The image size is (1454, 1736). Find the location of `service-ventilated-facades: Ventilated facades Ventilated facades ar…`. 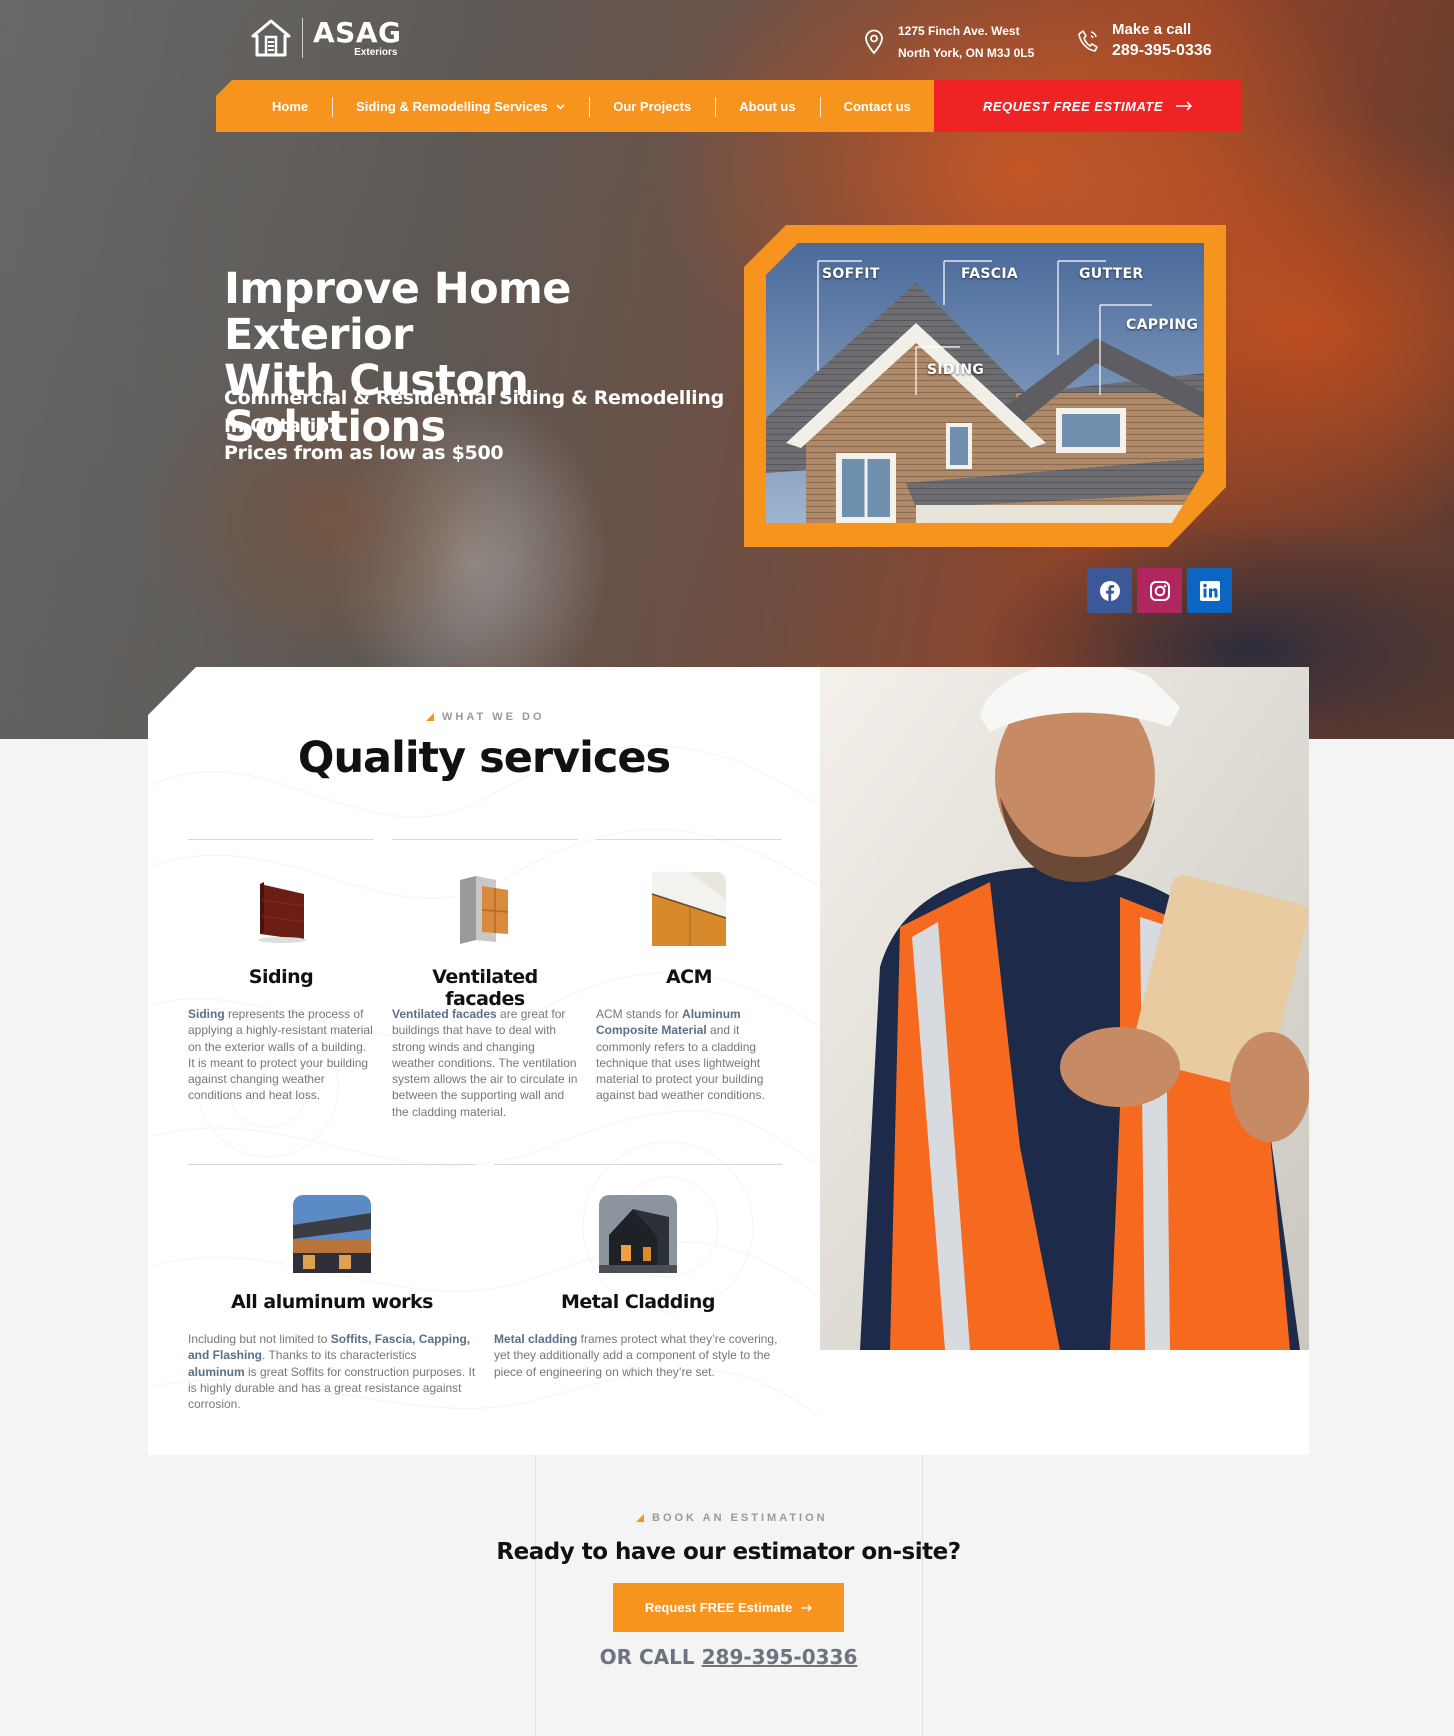

service-ventilated-facades: Ventilated facades Ventilated facades ar… is located at coordinates (485, 989).